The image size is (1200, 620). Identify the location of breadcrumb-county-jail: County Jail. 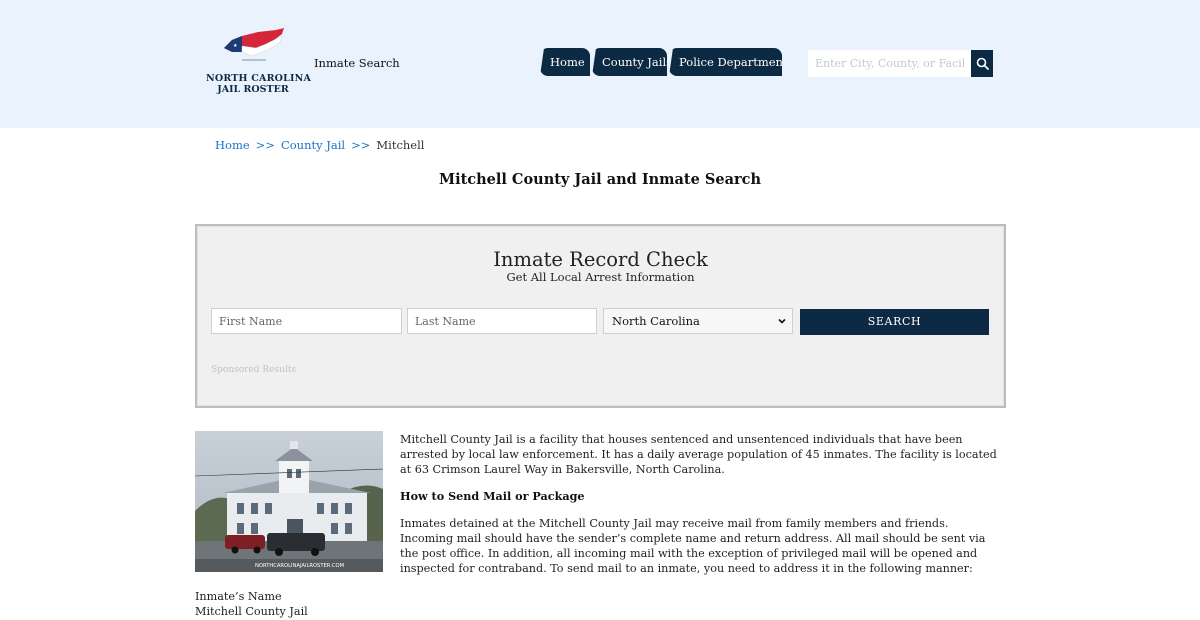
(313, 145).